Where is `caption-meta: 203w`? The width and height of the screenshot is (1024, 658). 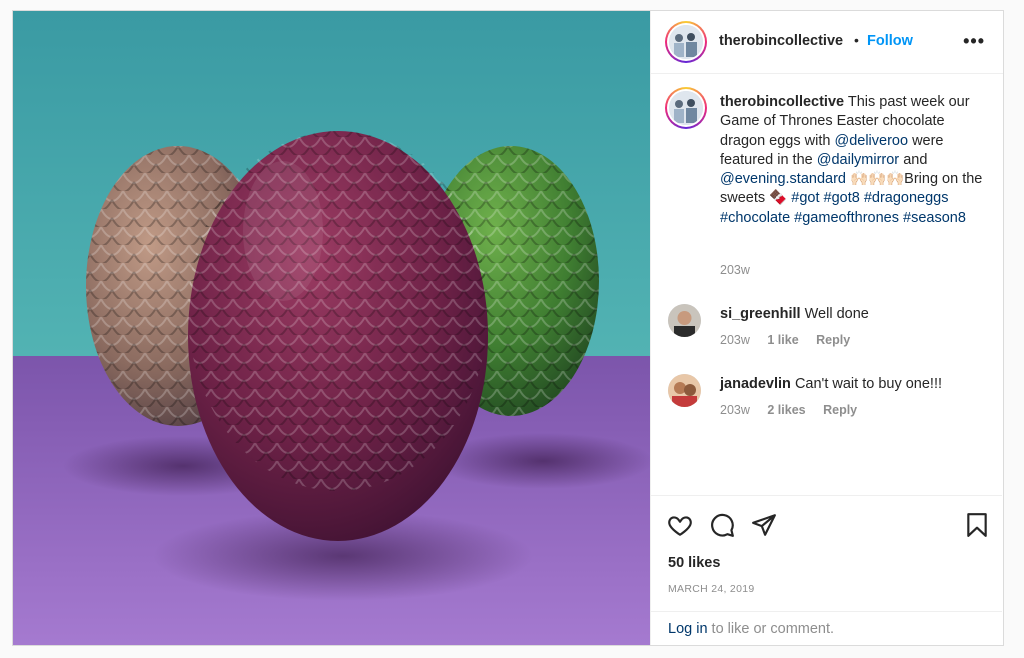 caption-meta: 203w is located at coordinates (742, 270).